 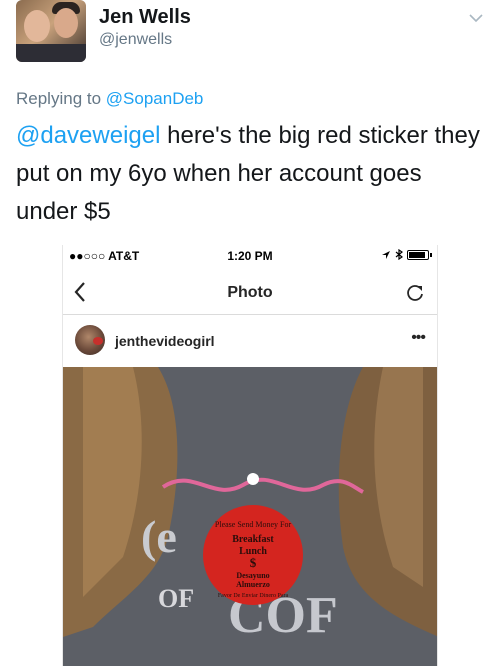 What do you see at coordinates (66, 23) in the screenshot?
I see `avatar-face-right` at bounding box center [66, 23].